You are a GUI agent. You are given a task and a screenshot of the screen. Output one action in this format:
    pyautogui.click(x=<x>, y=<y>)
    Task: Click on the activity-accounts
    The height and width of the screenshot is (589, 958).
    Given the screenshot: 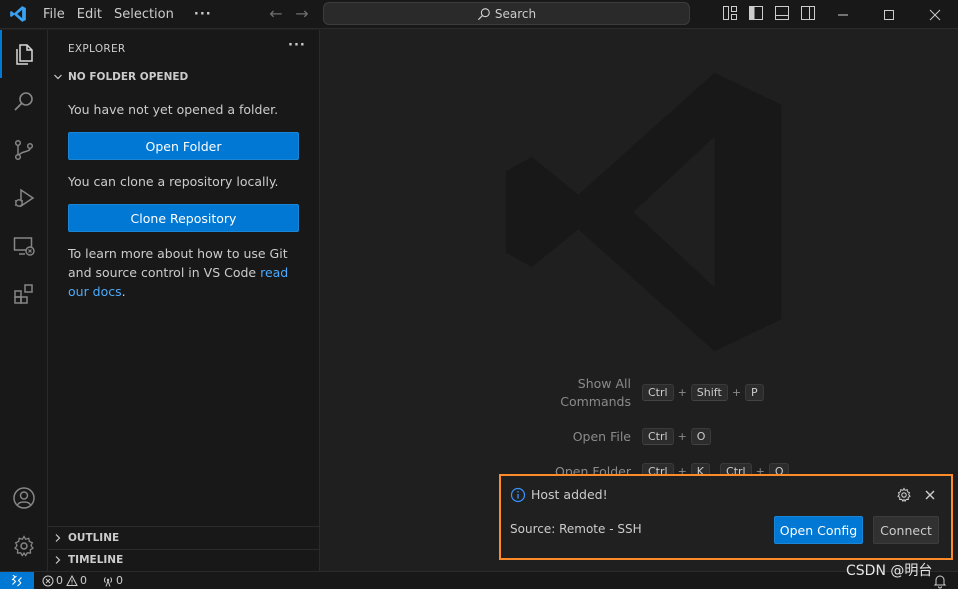 What is the action you would take?
    pyautogui.click(x=24, y=498)
    